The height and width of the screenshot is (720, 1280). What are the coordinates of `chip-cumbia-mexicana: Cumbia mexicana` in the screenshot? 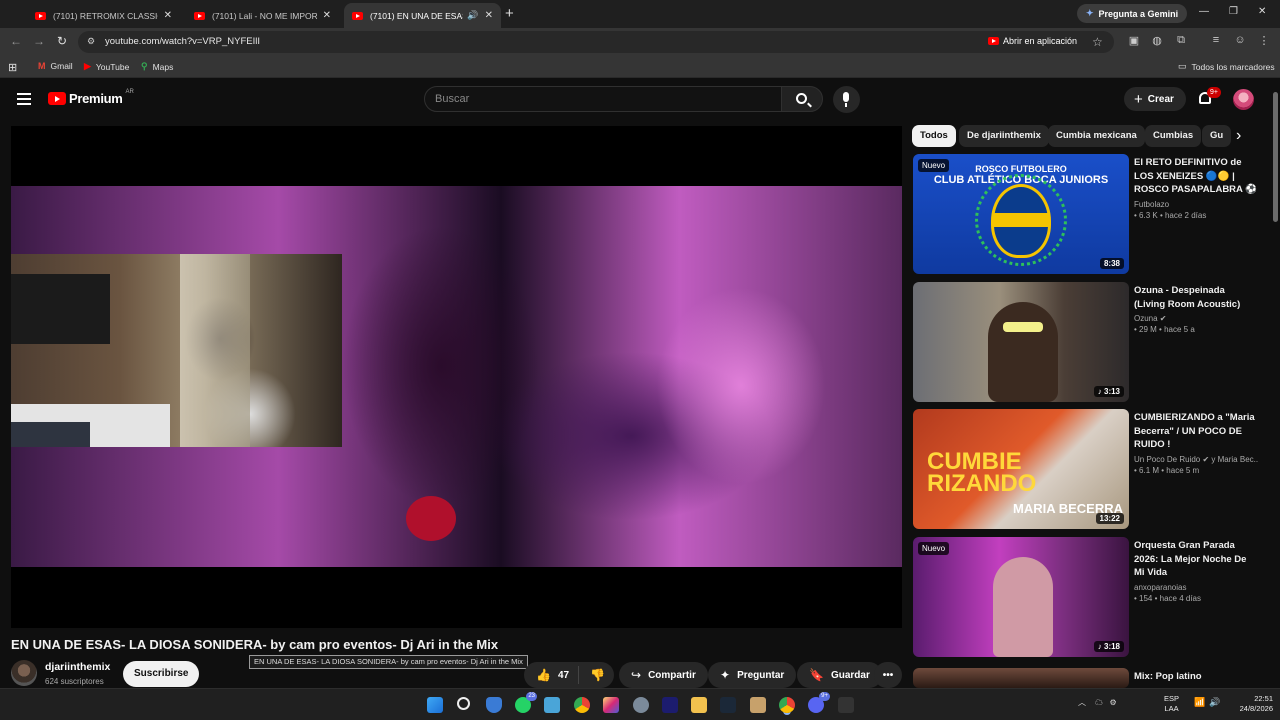 It's located at (1096, 136).